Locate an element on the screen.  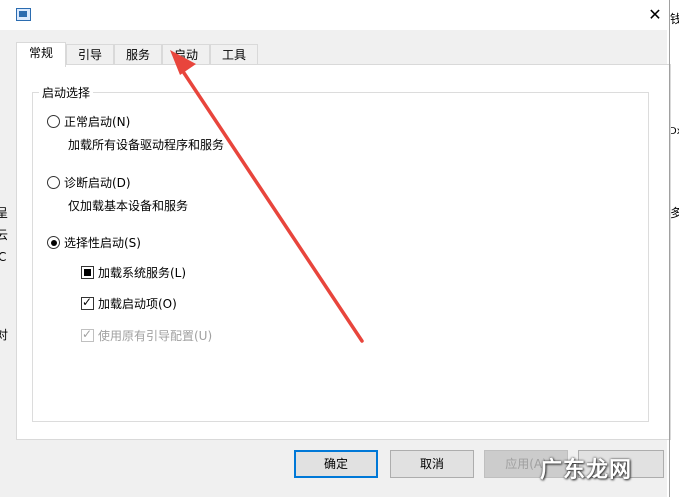
selective-startup-radio: 选择性启动(S) is located at coordinates (94, 242).